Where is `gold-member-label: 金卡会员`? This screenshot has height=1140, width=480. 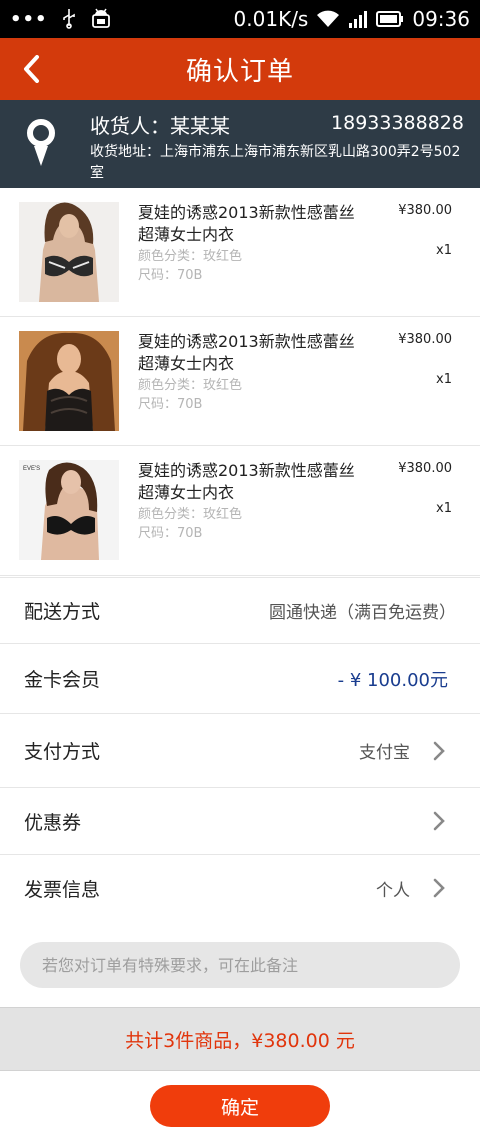 gold-member-label: 金卡会员 is located at coordinates (62, 680).